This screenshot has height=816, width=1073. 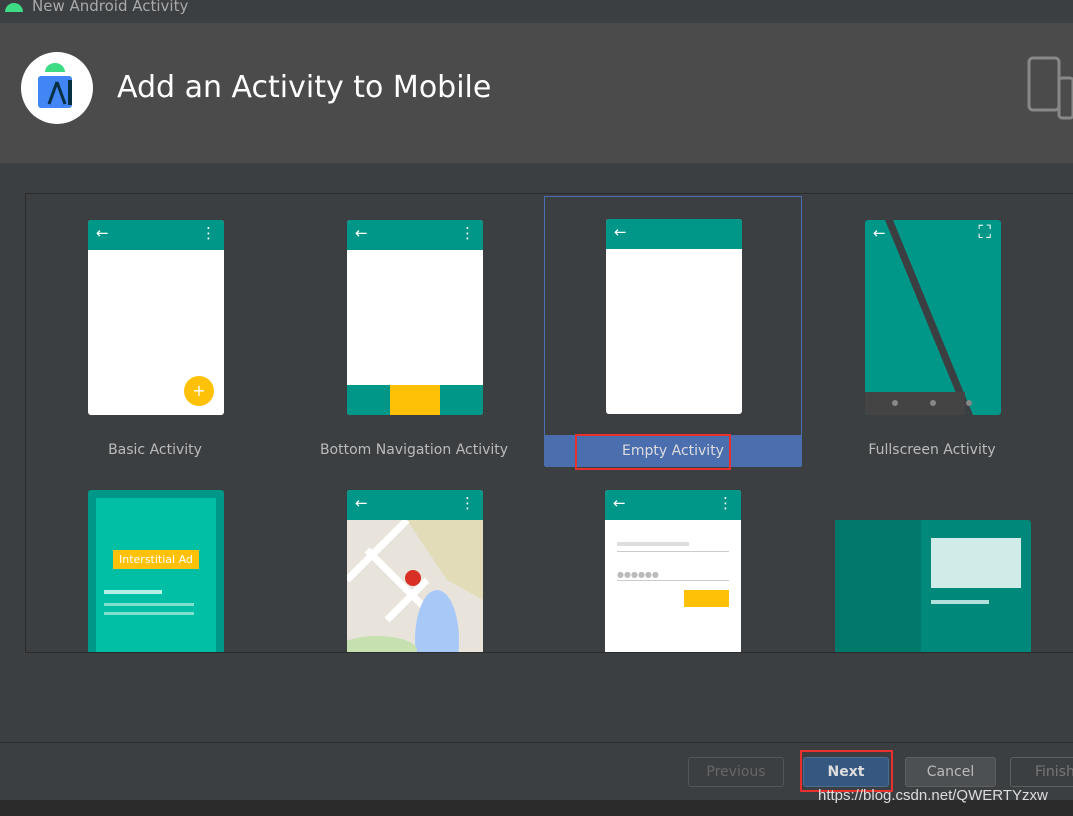 What do you see at coordinates (1050, 88) in the screenshot?
I see `devices-icon` at bounding box center [1050, 88].